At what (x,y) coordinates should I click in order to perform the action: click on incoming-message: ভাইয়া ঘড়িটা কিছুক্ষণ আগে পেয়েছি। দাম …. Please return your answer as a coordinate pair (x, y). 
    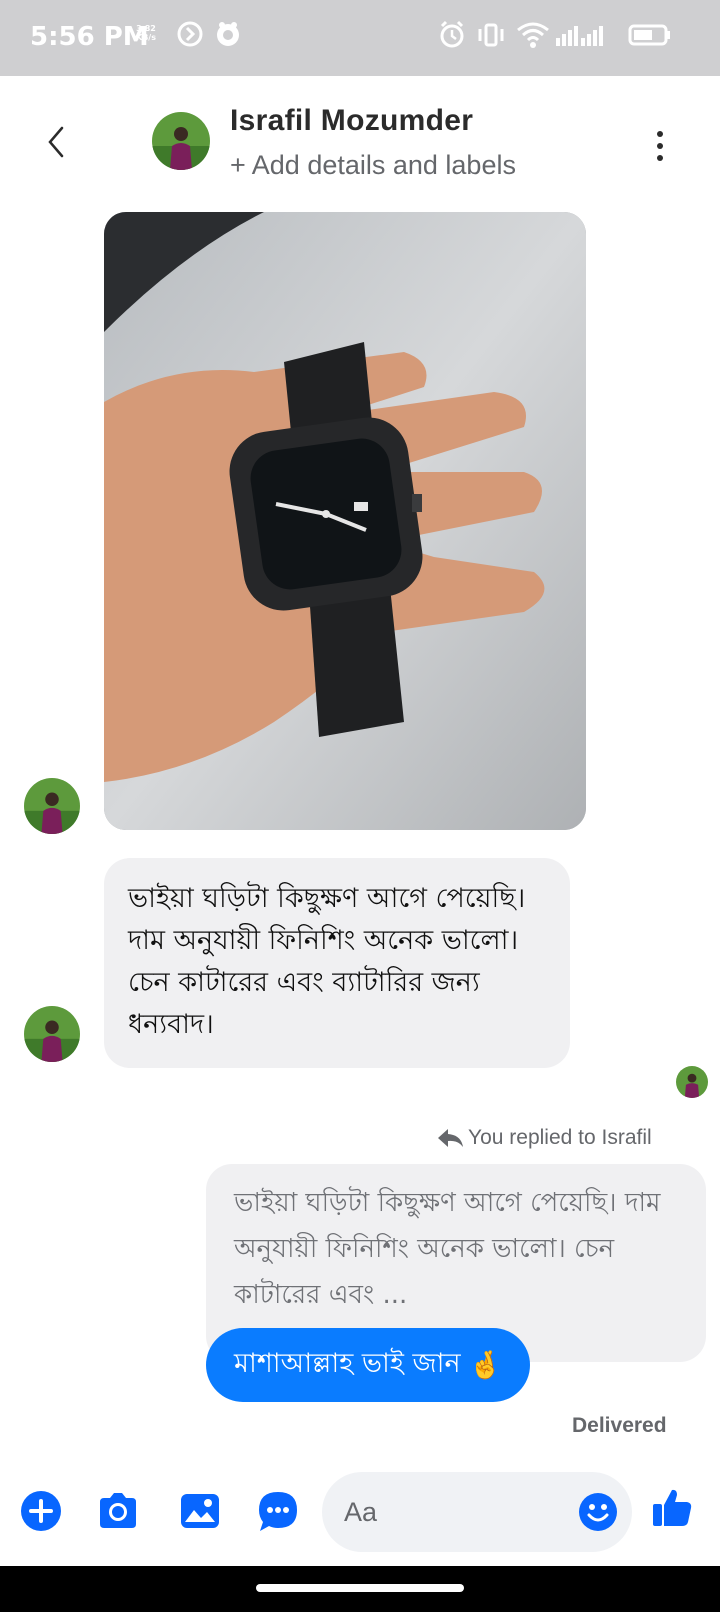
    Looking at the image, I should click on (337, 963).